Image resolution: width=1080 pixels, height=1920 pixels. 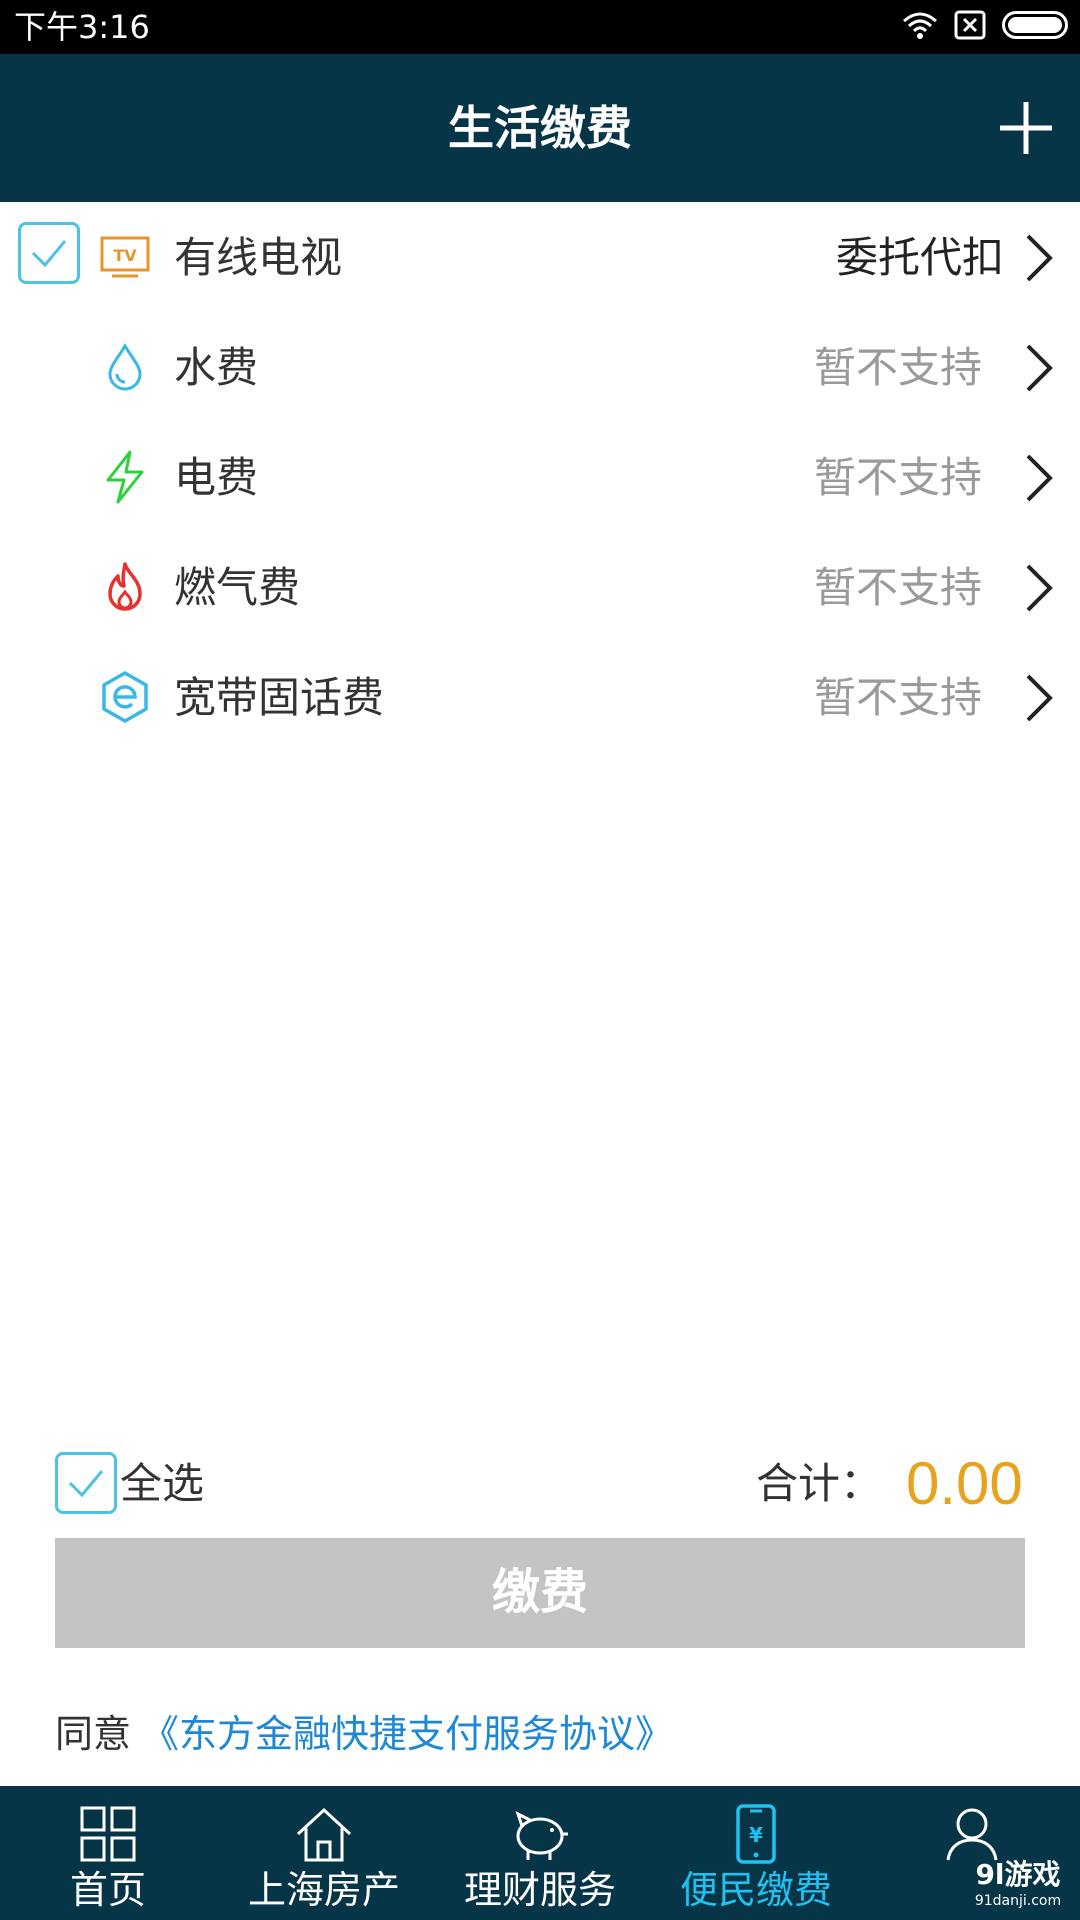 I want to click on wifi-icon, so click(x=920, y=25).